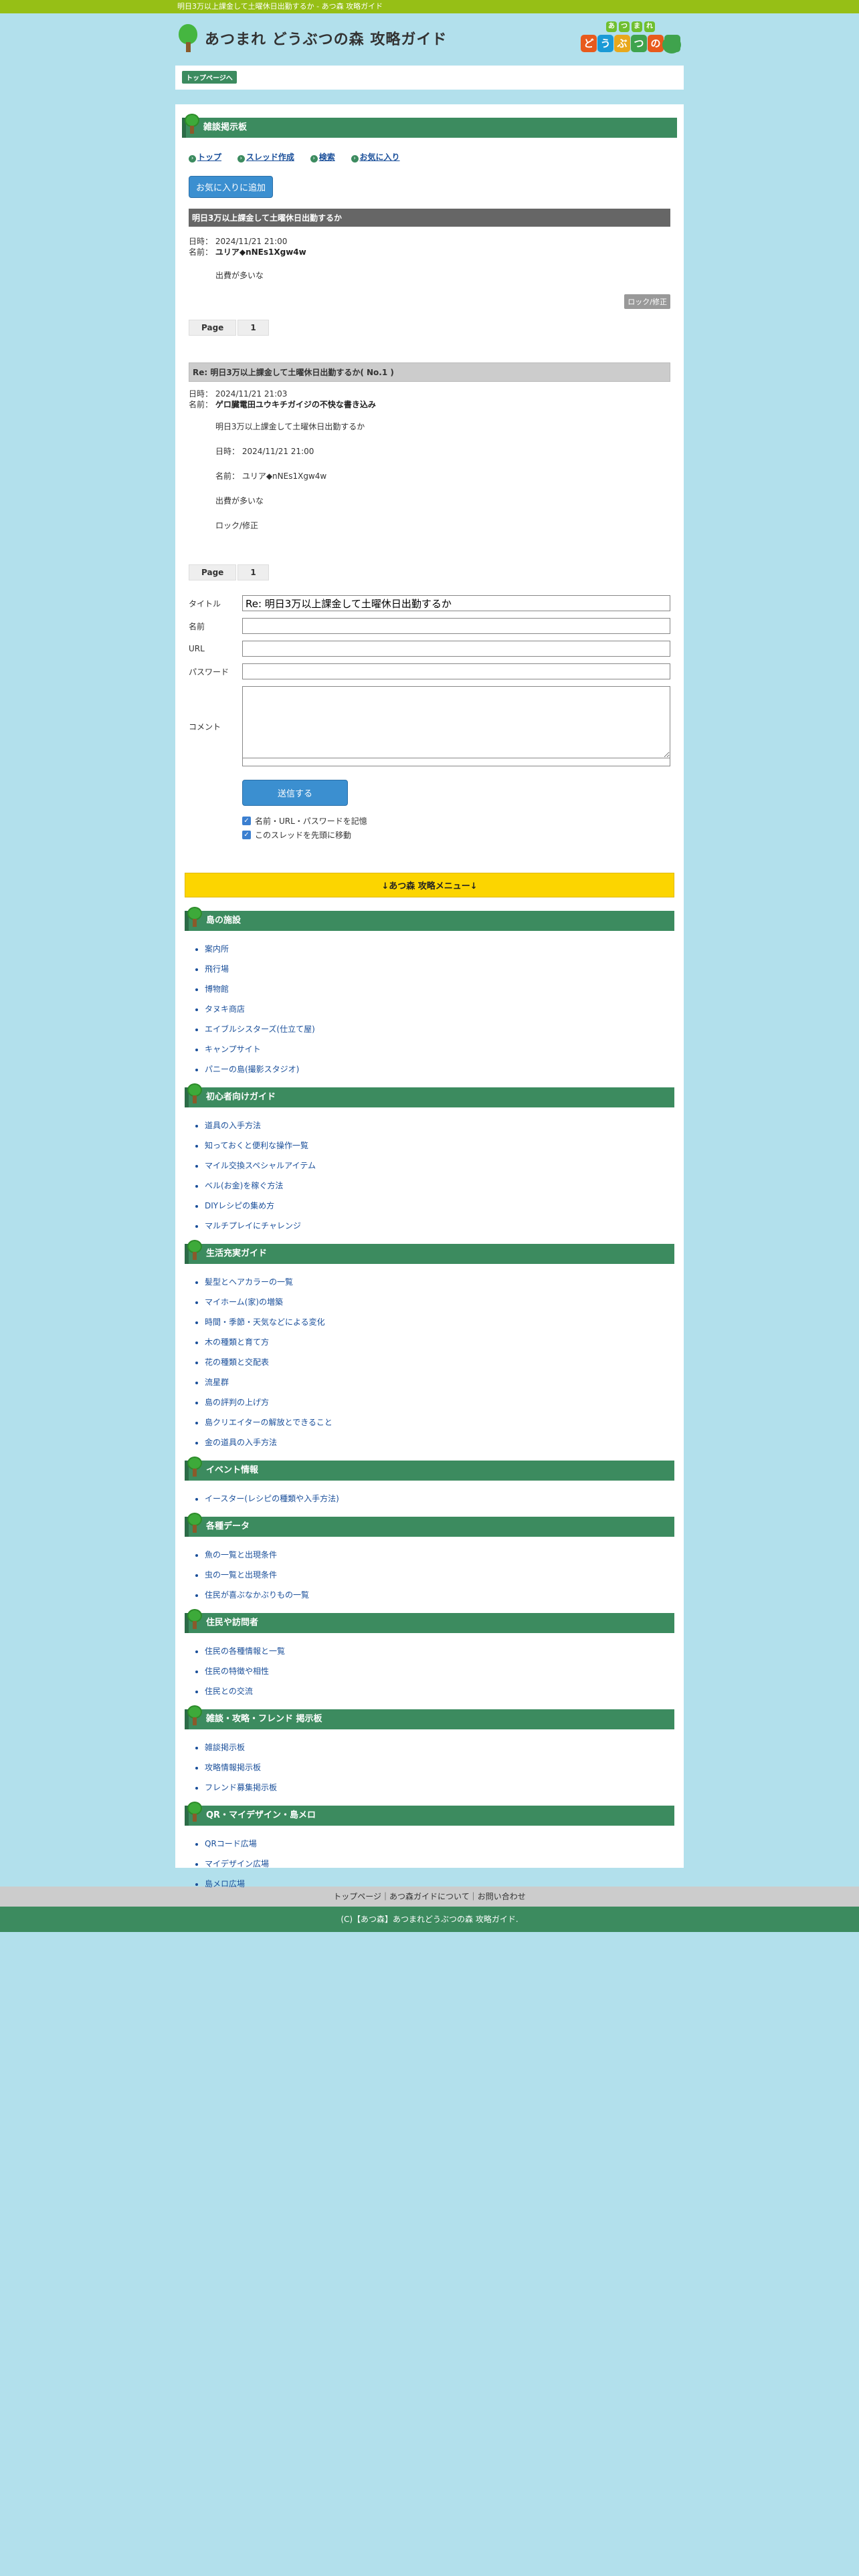 This screenshot has width=859, height=2576. I want to click on reply-line: 明日3万以上課金して土曜休日出勤するか, so click(290, 427).